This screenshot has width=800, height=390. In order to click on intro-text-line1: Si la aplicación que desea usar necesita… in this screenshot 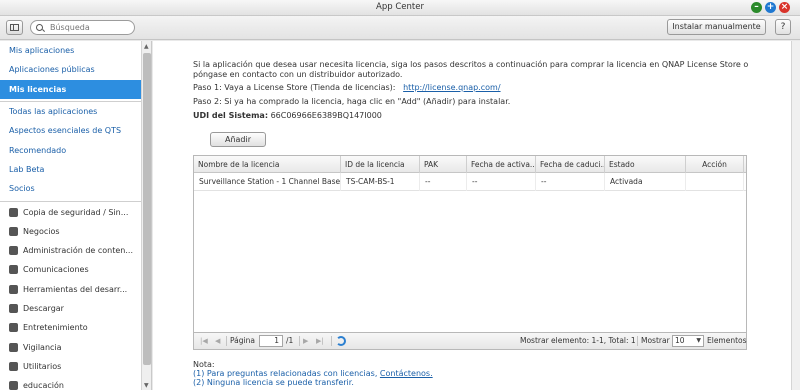, I will do `click(471, 64)`.